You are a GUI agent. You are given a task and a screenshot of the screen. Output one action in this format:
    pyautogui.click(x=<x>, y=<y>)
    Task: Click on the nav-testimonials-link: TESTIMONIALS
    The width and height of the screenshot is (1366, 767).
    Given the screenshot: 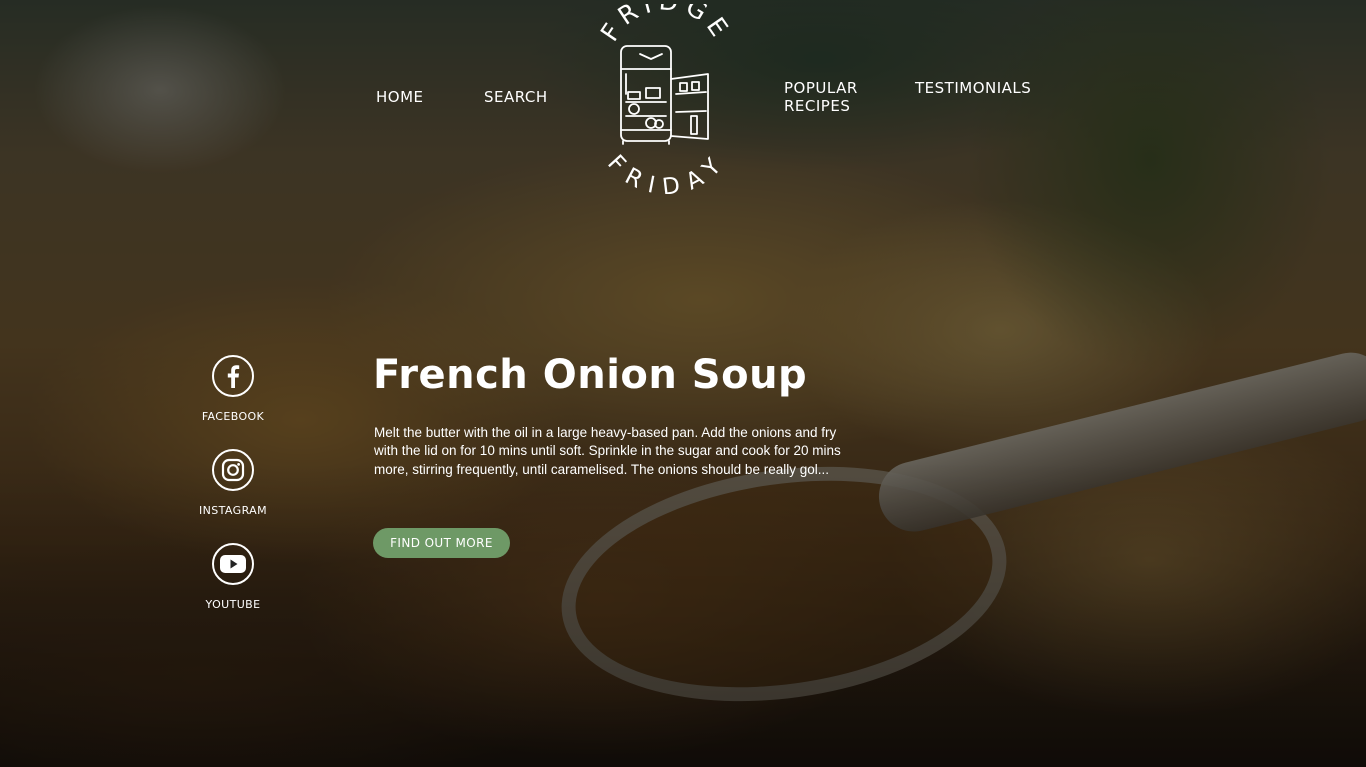 What is the action you would take?
    pyautogui.click(x=973, y=88)
    